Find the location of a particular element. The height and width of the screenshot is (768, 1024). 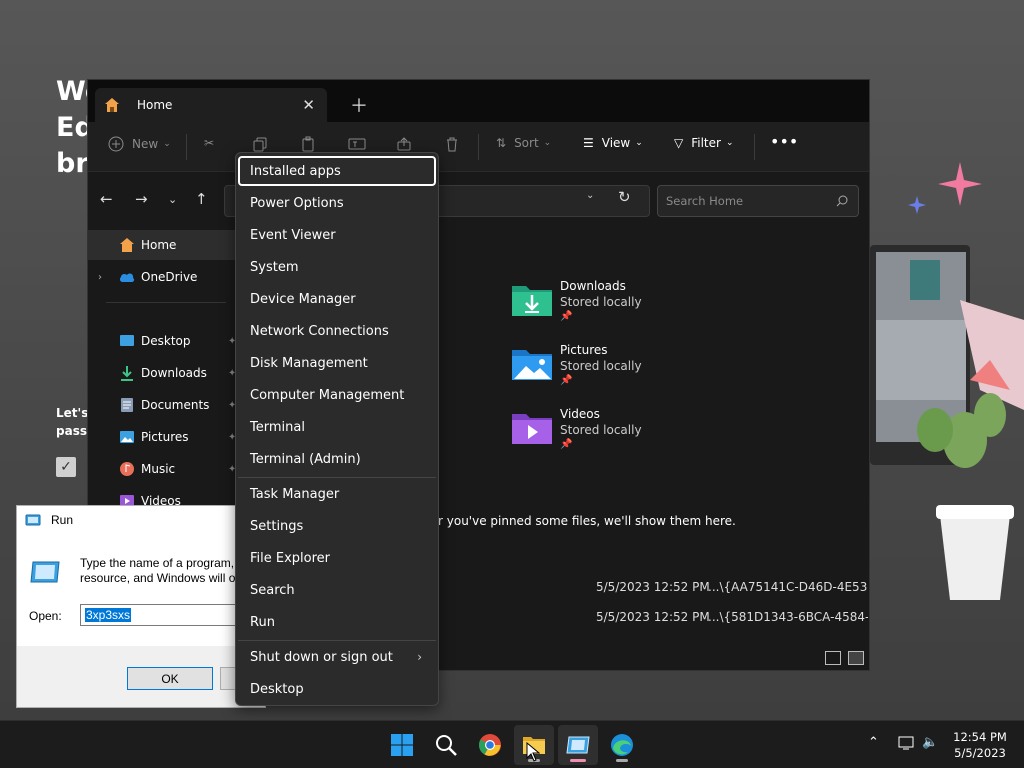

open-label: Open: is located at coordinates (45, 616).